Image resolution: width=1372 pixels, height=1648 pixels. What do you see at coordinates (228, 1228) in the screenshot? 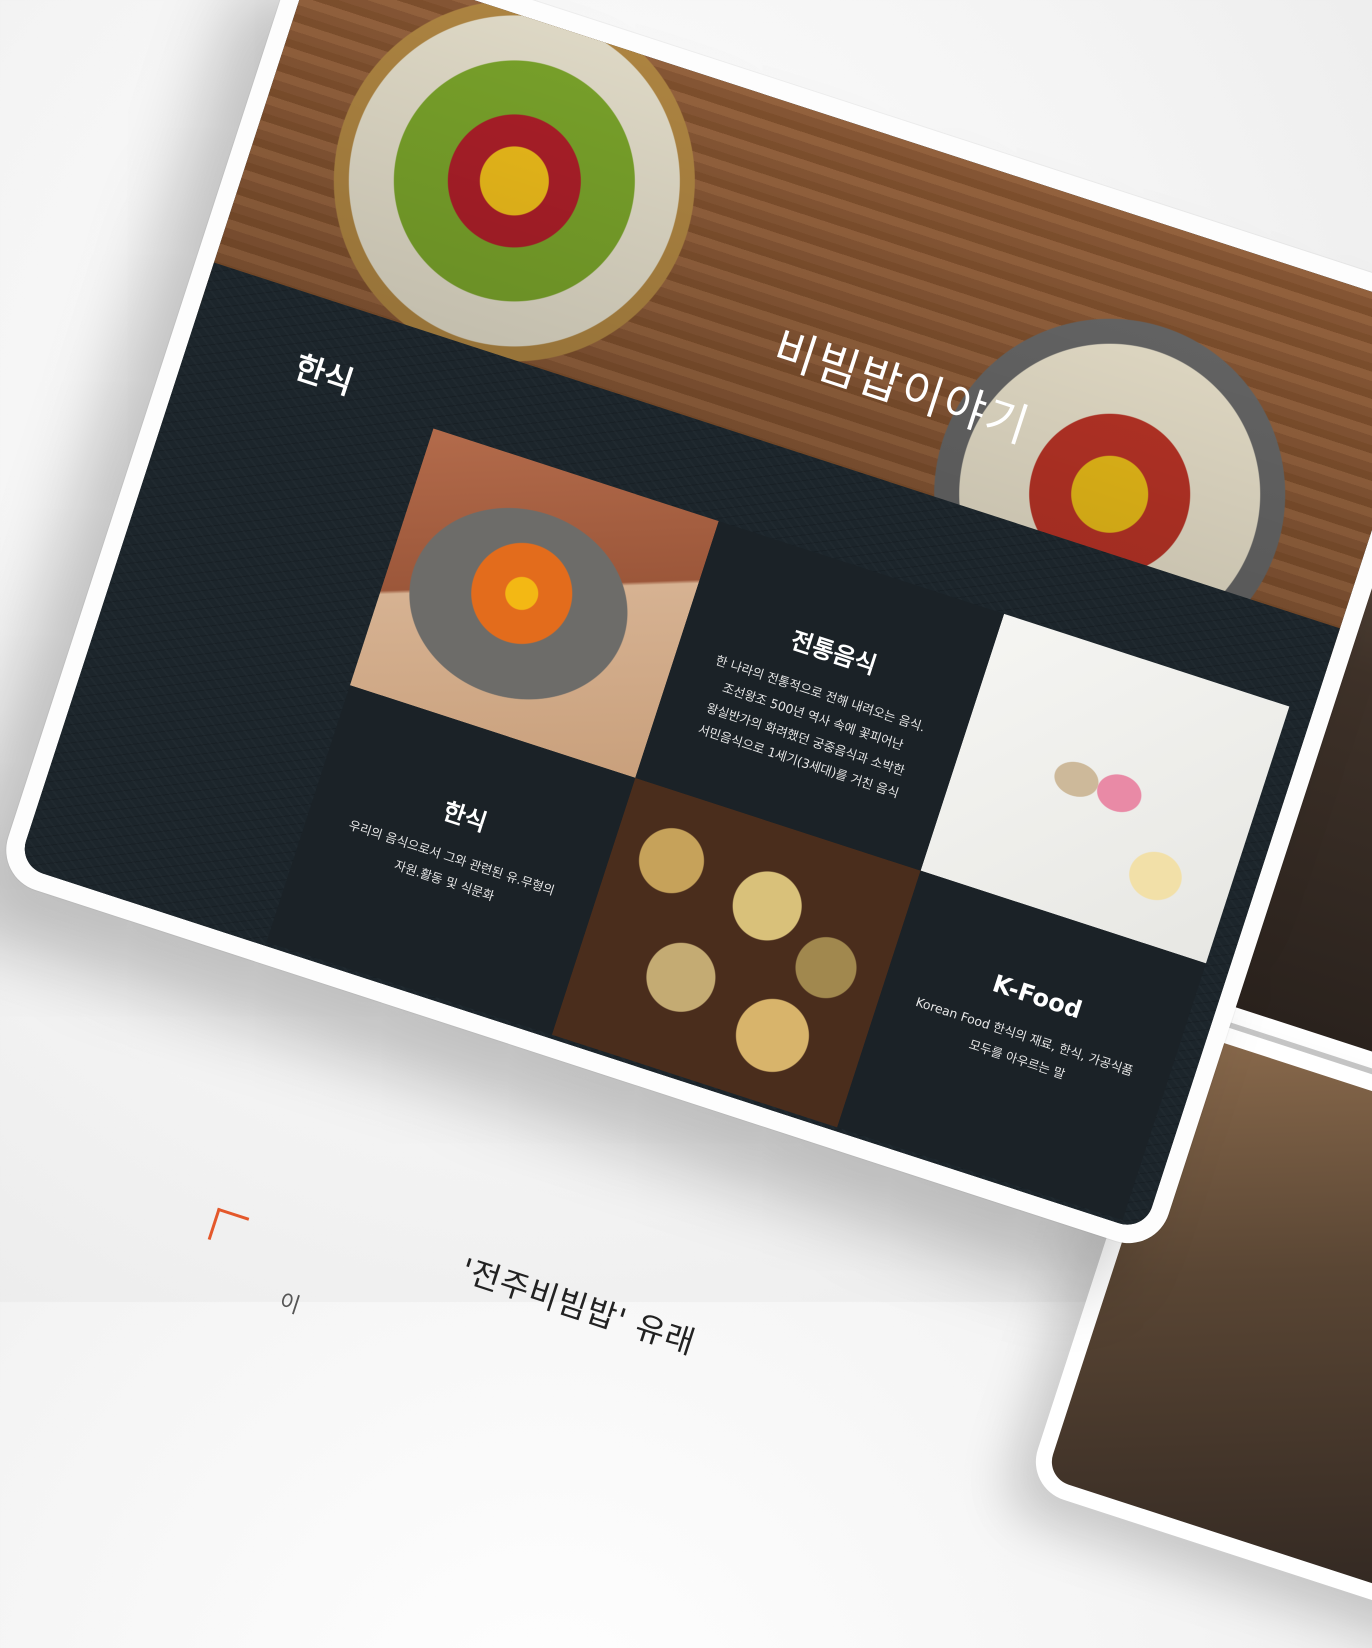
I see `orange-corner-bracket` at bounding box center [228, 1228].